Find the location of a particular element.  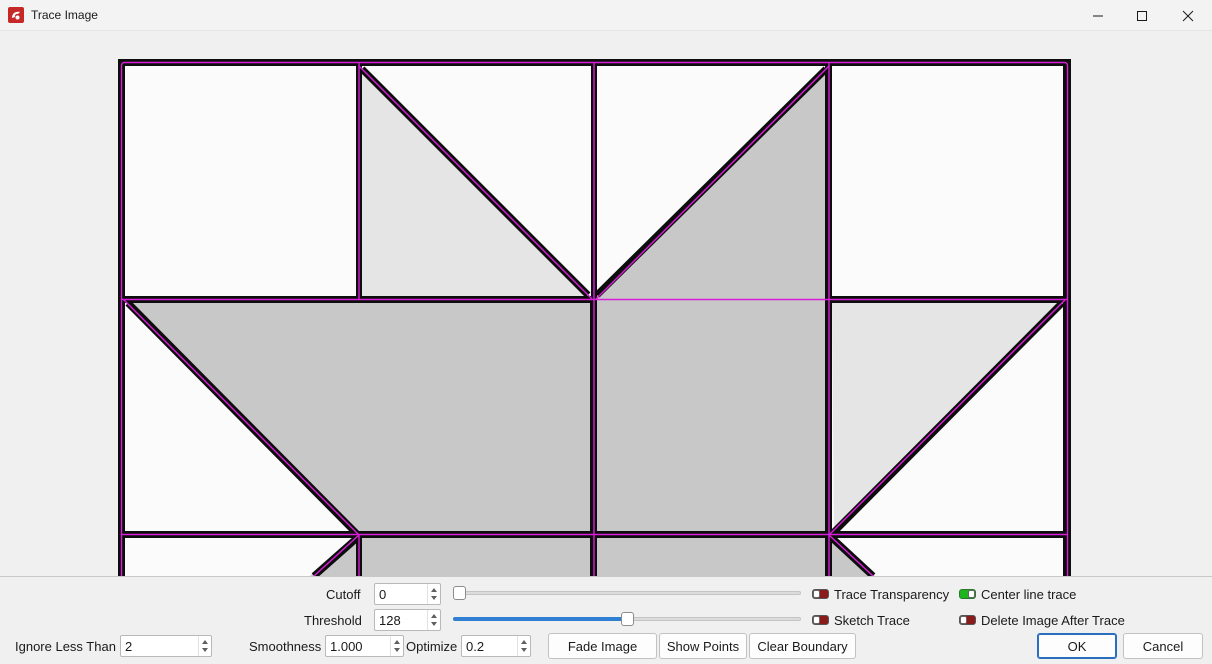

center-line-trace-label: Center line trace is located at coordinates (1029, 594).